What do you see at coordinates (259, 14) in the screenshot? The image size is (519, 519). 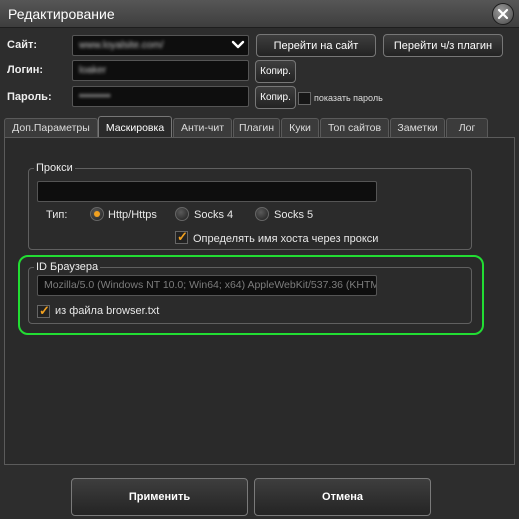 I see `title-bar: Редактирование` at bounding box center [259, 14].